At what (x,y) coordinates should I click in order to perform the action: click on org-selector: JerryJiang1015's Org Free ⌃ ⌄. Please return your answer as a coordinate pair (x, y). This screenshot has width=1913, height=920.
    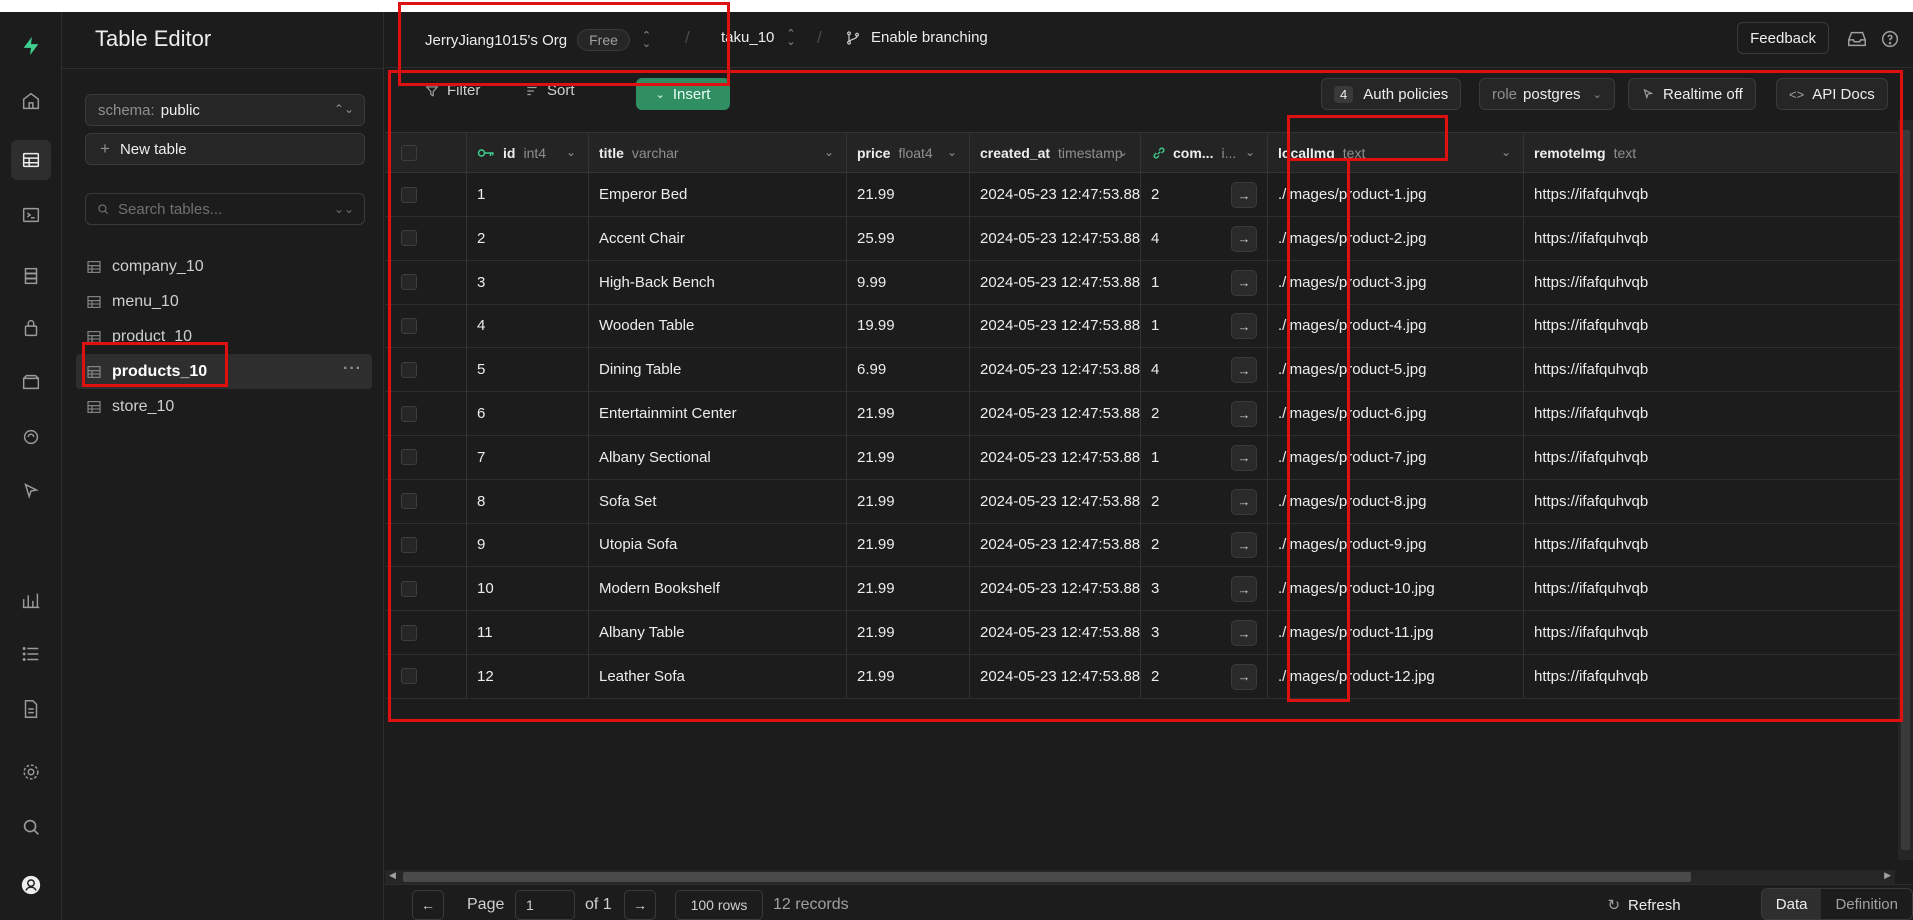
    Looking at the image, I should click on (538, 40).